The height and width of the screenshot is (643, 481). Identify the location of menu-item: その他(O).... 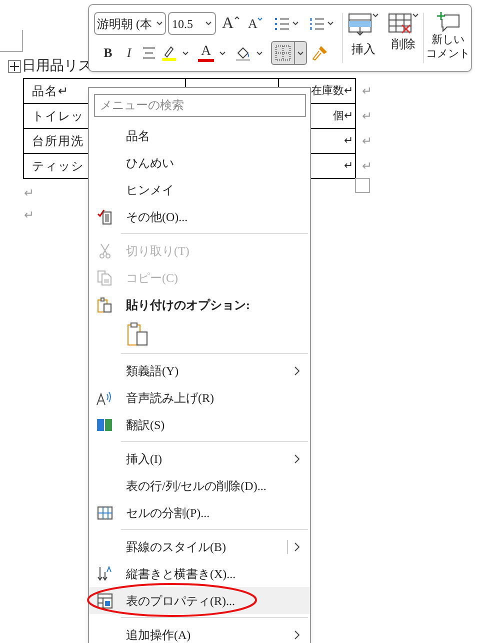
(199, 216).